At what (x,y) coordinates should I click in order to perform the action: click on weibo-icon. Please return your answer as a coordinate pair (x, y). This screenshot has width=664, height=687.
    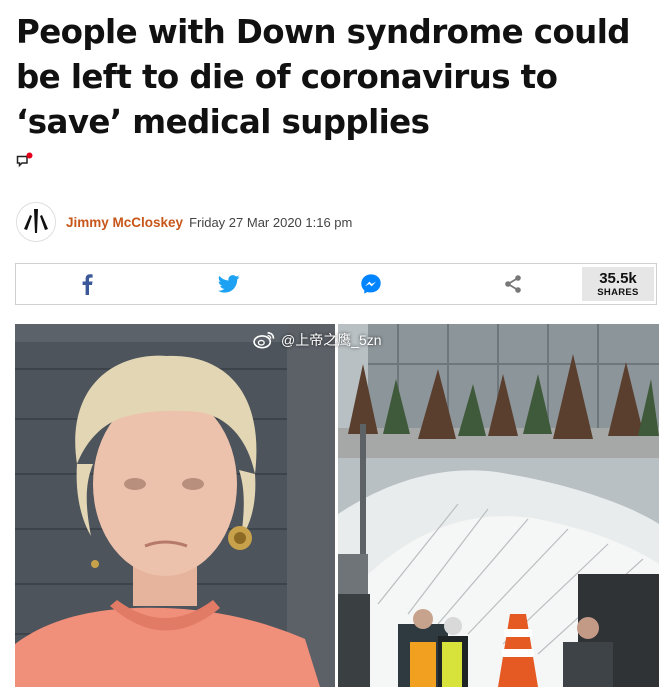
    Looking at the image, I should click on (264, 340).